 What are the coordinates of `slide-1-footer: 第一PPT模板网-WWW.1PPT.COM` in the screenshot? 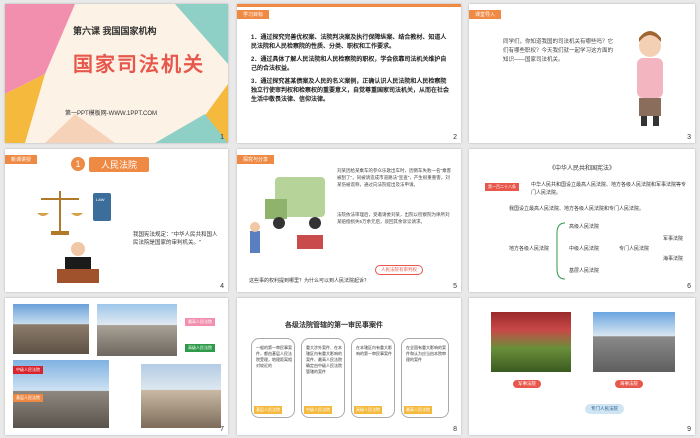 It's located at (111, 114).